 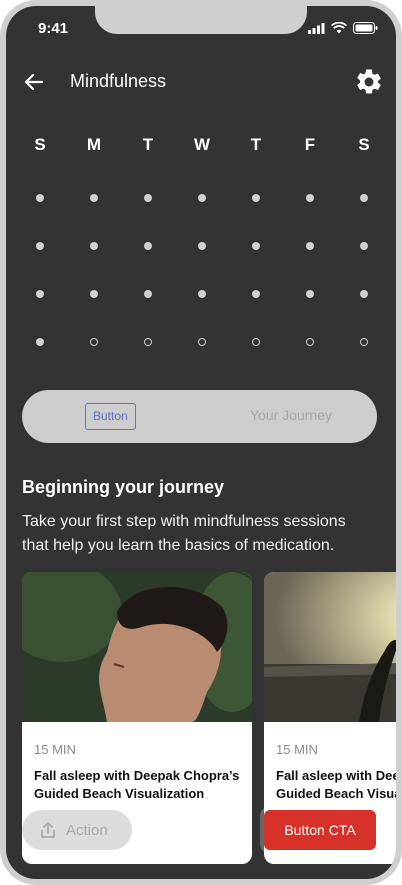 I want to click on cta-button: Button CTA, so click(x=320, y=830).